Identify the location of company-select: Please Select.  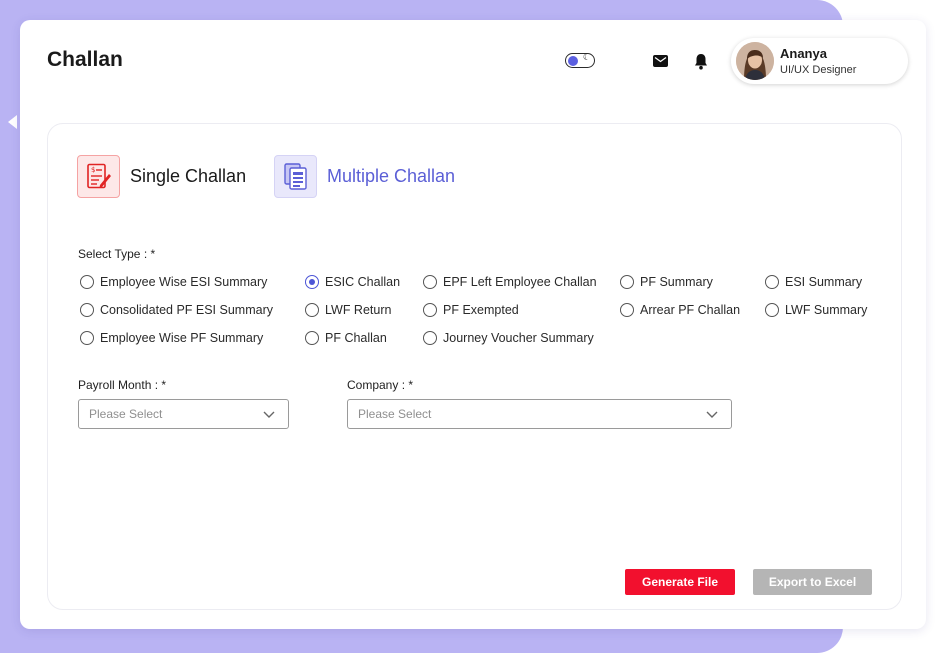
(539, 414).